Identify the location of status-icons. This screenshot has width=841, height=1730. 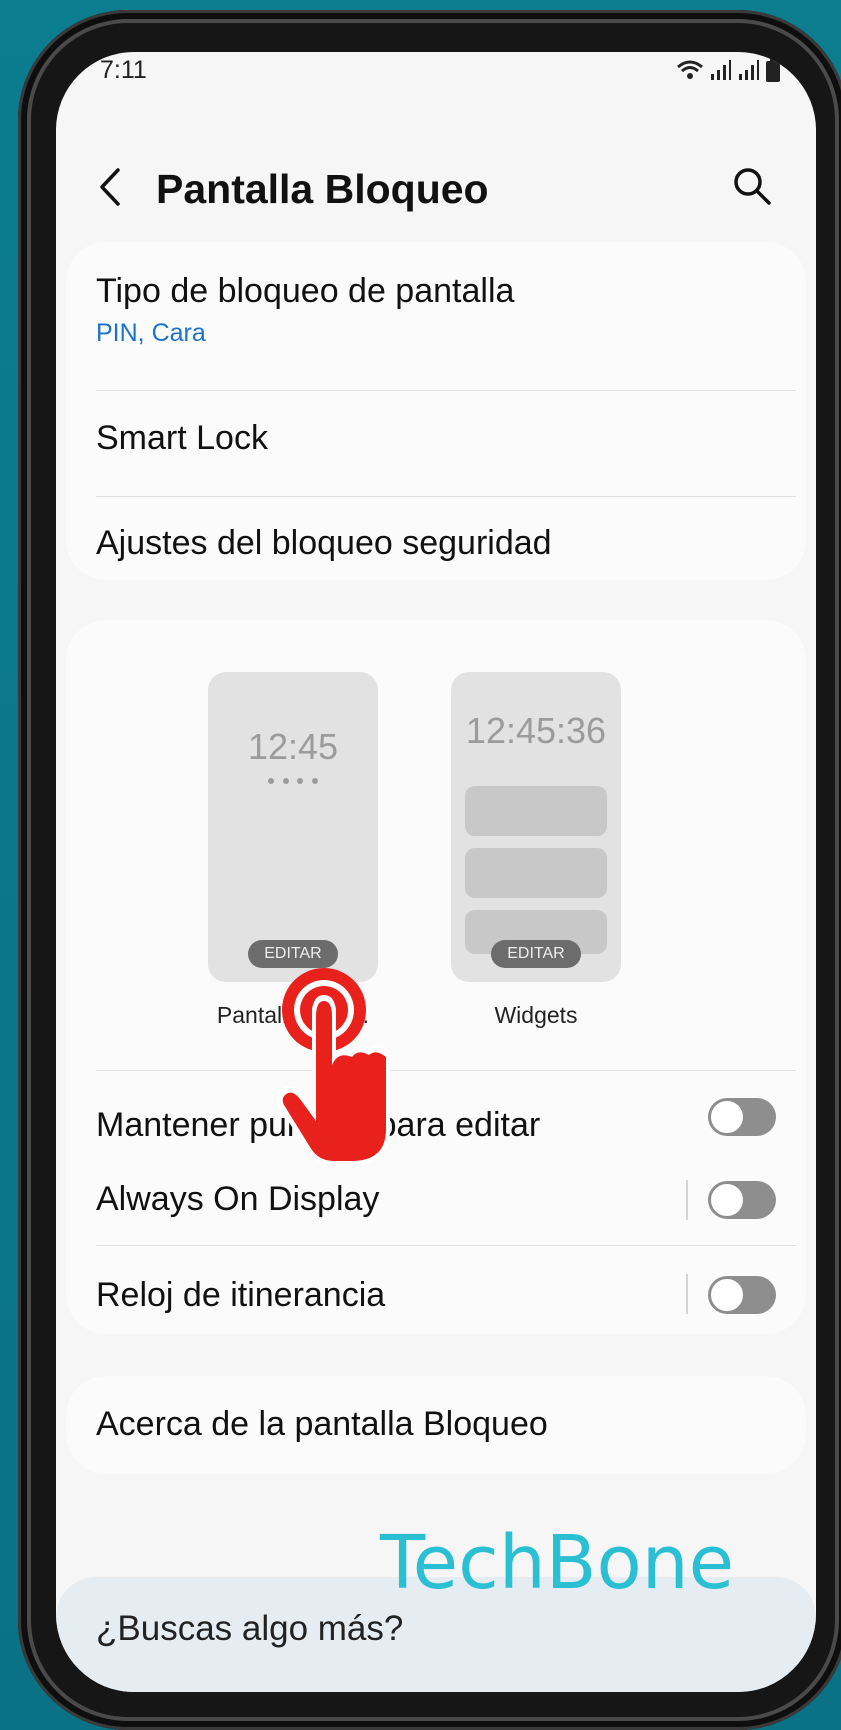
(728, 70).